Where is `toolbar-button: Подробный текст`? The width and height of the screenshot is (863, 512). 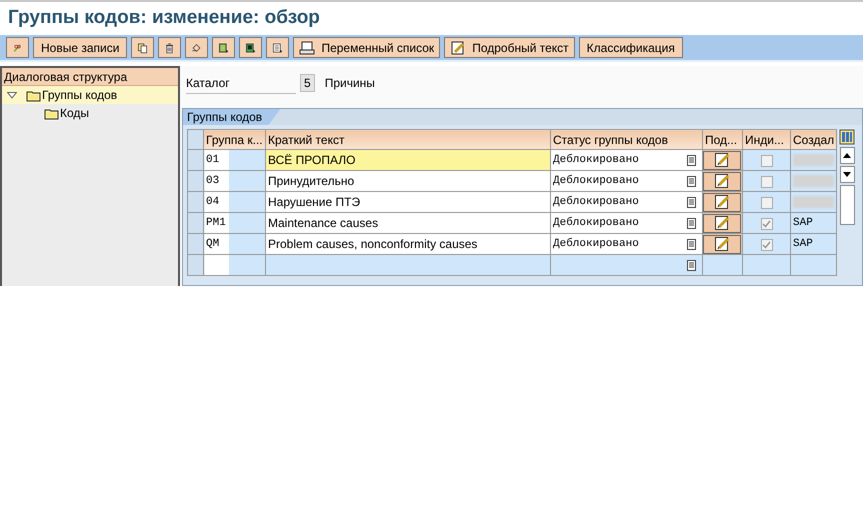 toolbar-button: Подробный текст is located at coordinates (509, 47).